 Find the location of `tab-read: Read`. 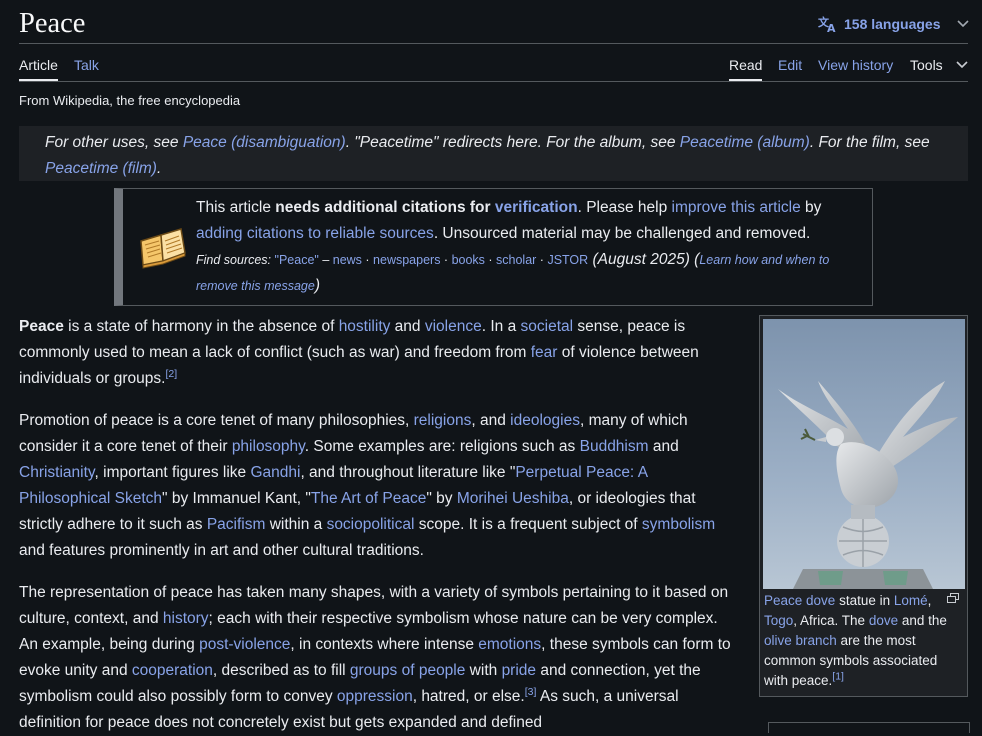

tab-read: Read is located at coordinates (746, 68).